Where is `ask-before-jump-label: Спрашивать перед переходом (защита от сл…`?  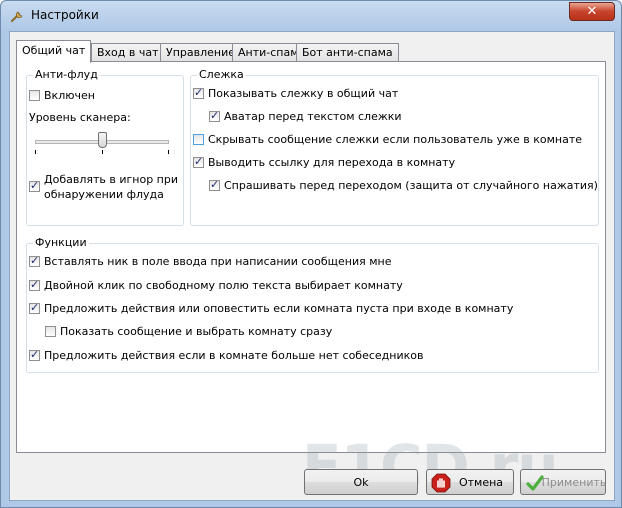
ask-before-jump-label: Спрашивать перед переходом (защита от сл… is located at coordinates (411, 185).